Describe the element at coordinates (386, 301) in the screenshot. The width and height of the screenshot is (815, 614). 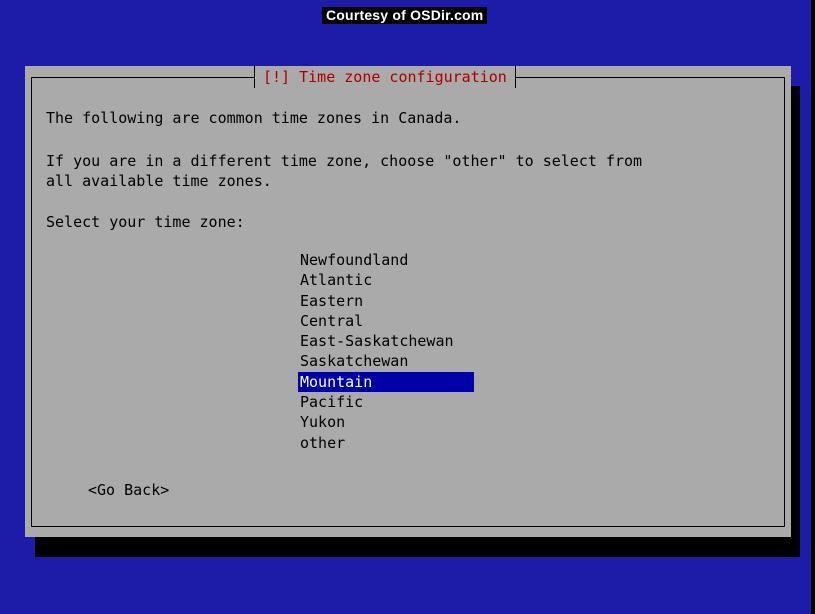
I see `timezone-option: Eastern` at that location.